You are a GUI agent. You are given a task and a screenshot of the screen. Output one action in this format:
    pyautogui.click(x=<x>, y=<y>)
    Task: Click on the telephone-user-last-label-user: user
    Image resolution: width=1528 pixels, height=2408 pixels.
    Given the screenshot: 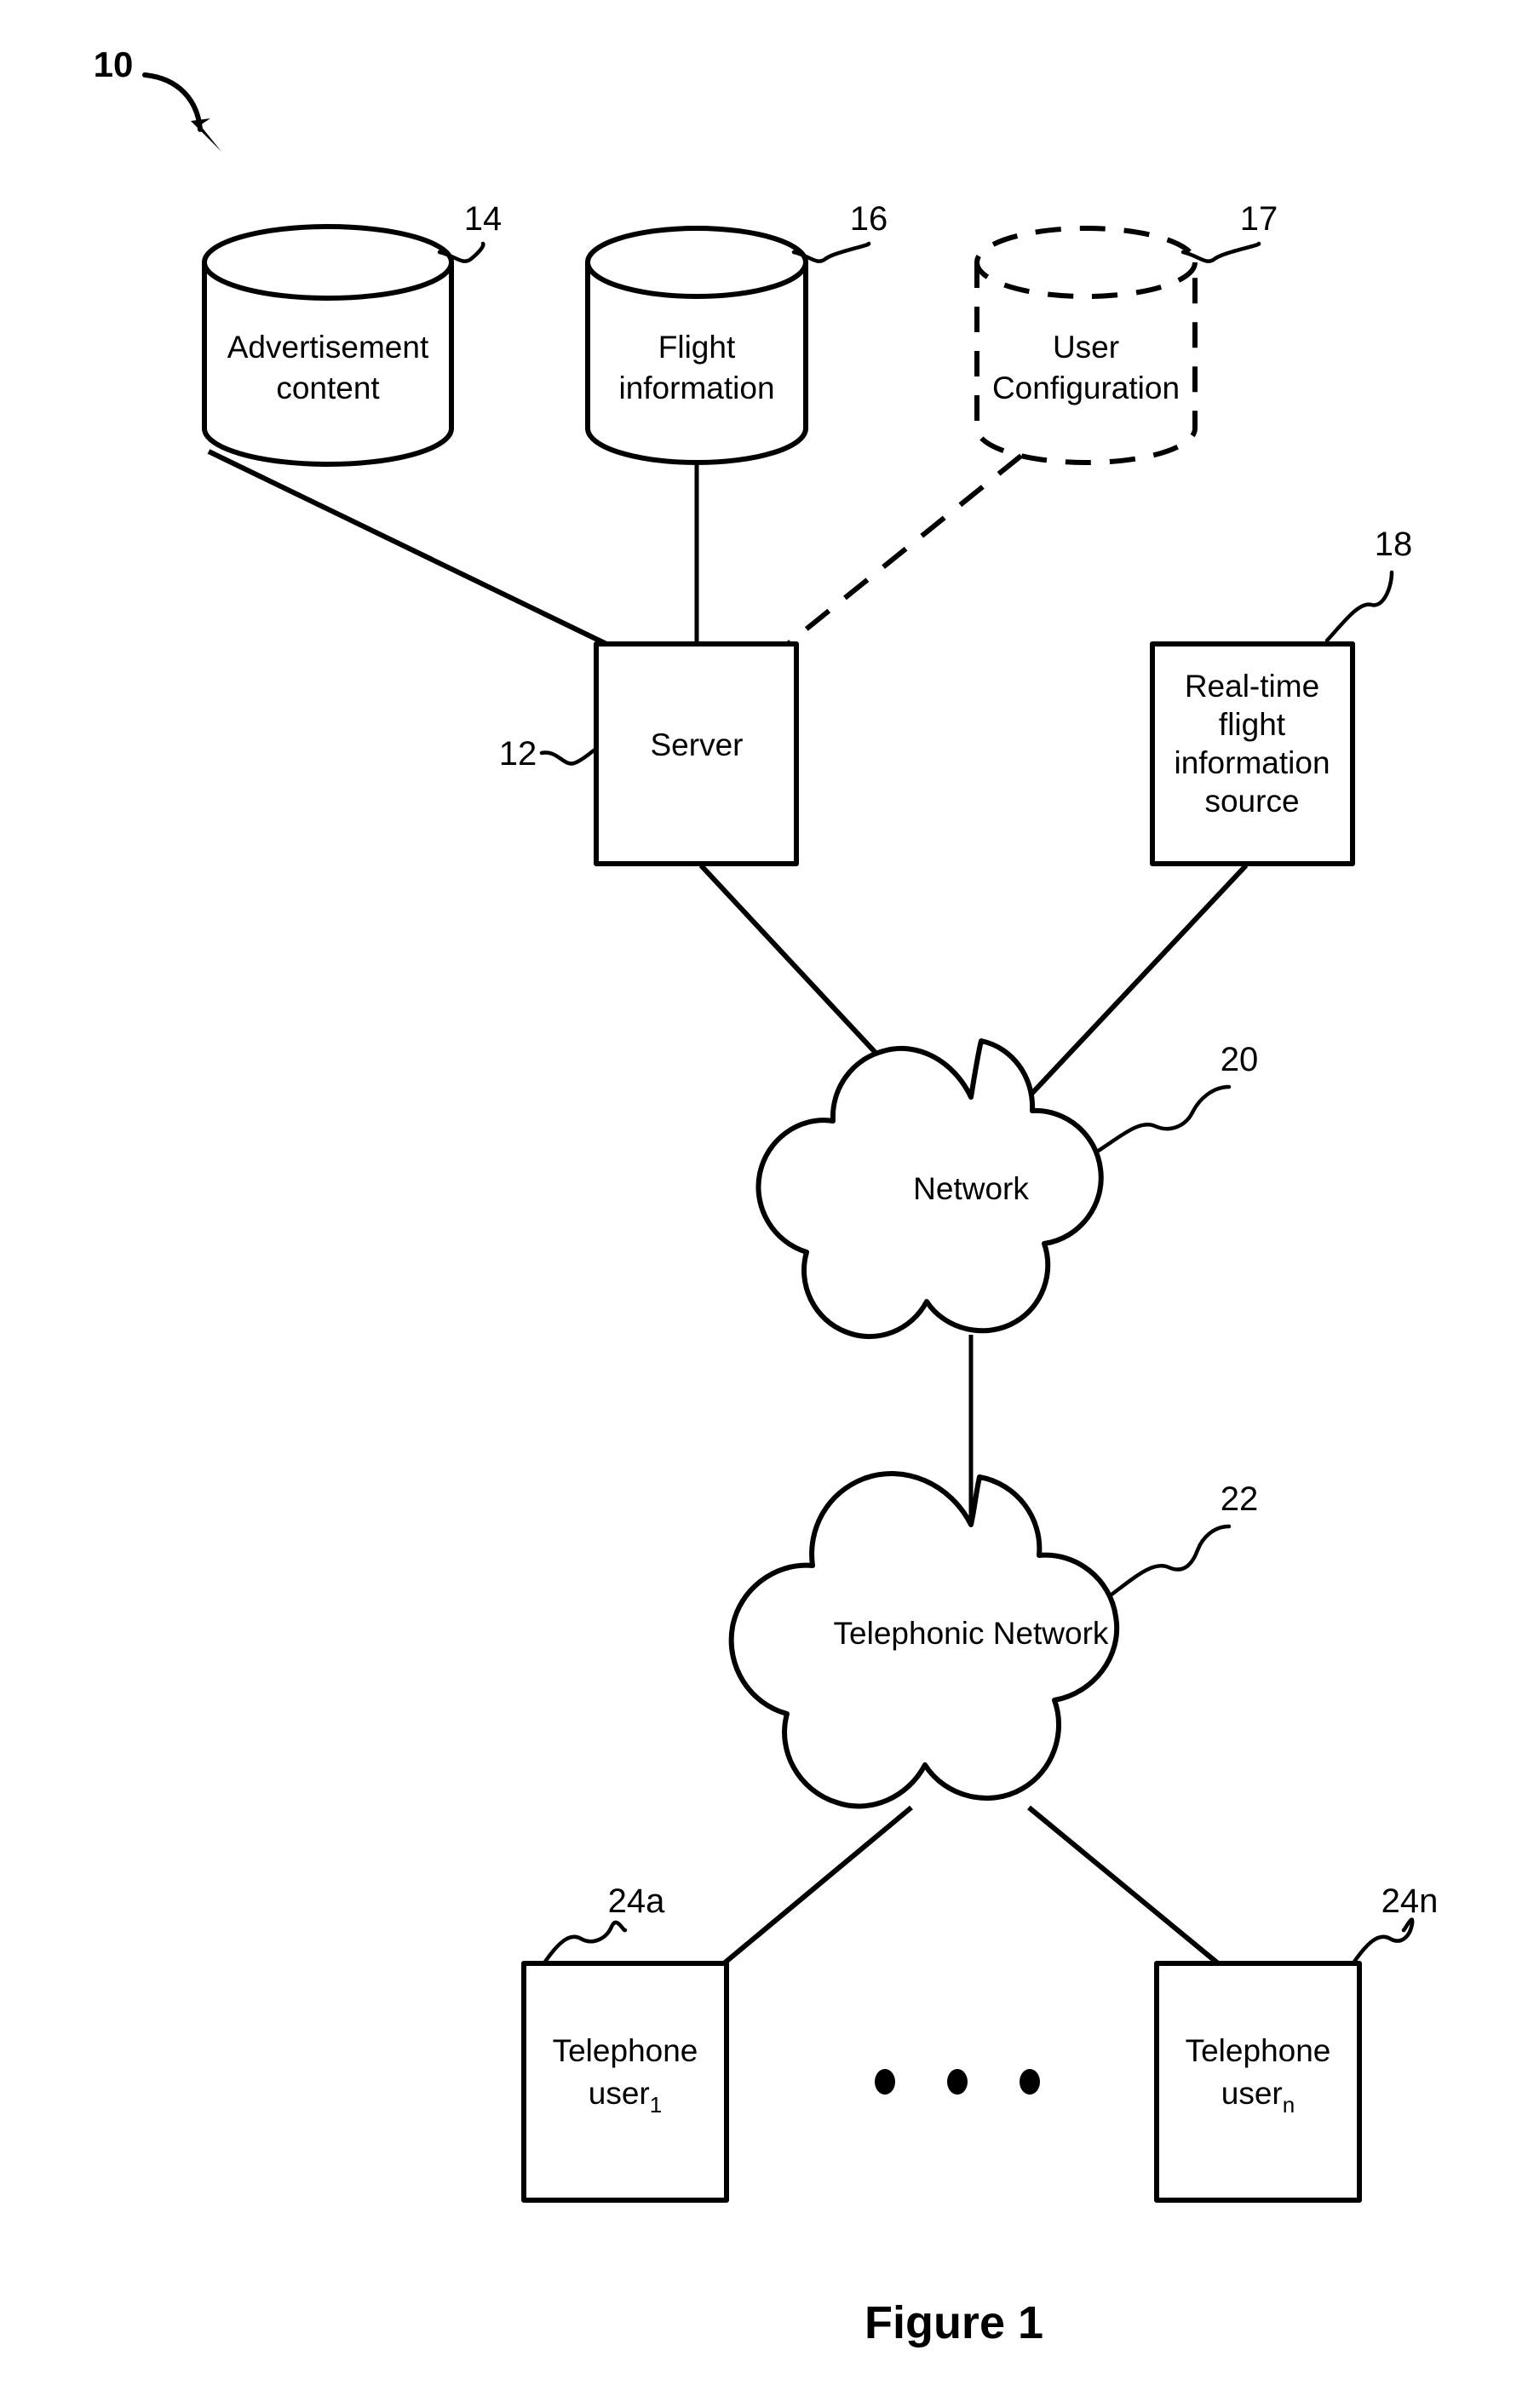 What is the action you would take?
    pyautogui.click(x=1252, y=2093)
    